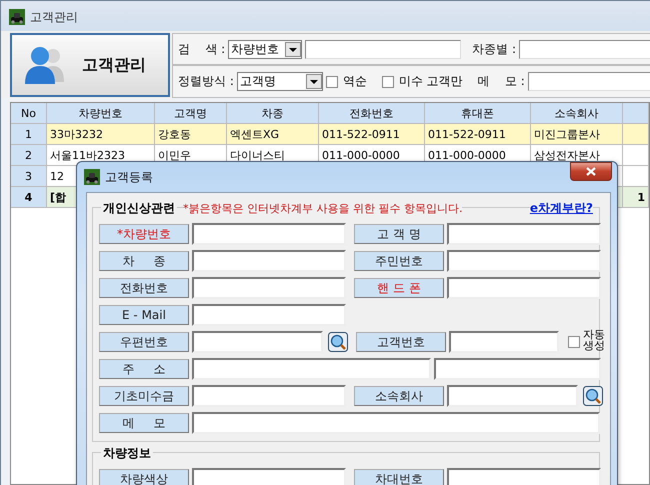  I want to click on search-by-dropdown: 차량번호, so click(265, 49).